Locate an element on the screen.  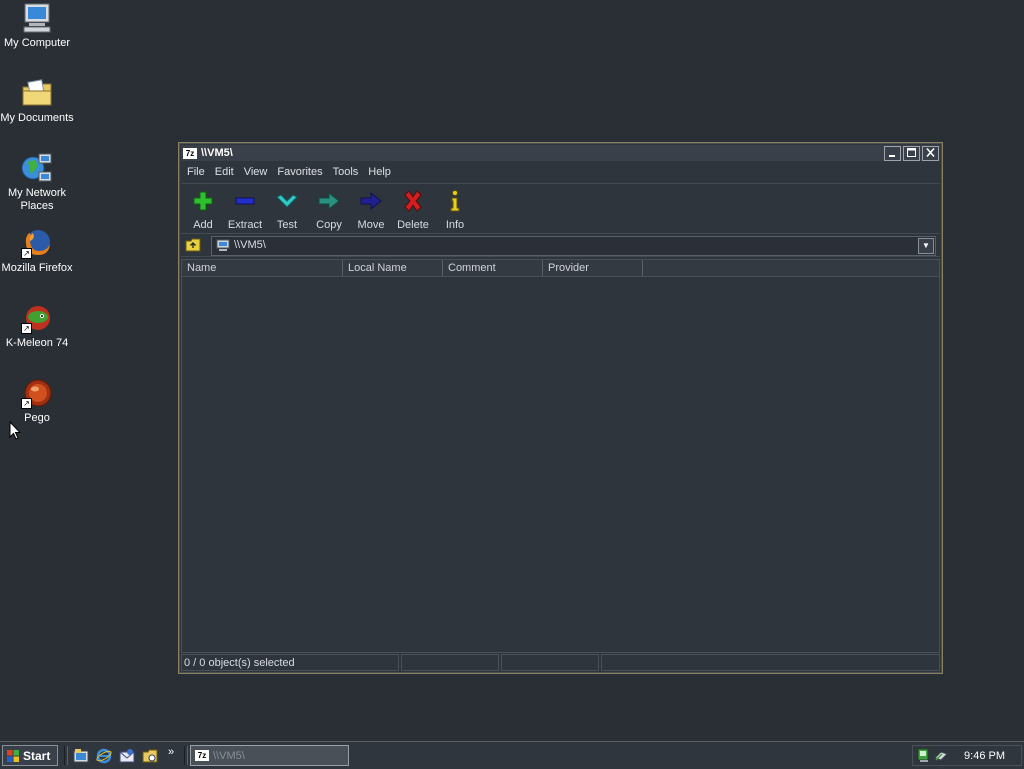
title-bar: 7z \\VM5\ is located at coordinates (560, 153).